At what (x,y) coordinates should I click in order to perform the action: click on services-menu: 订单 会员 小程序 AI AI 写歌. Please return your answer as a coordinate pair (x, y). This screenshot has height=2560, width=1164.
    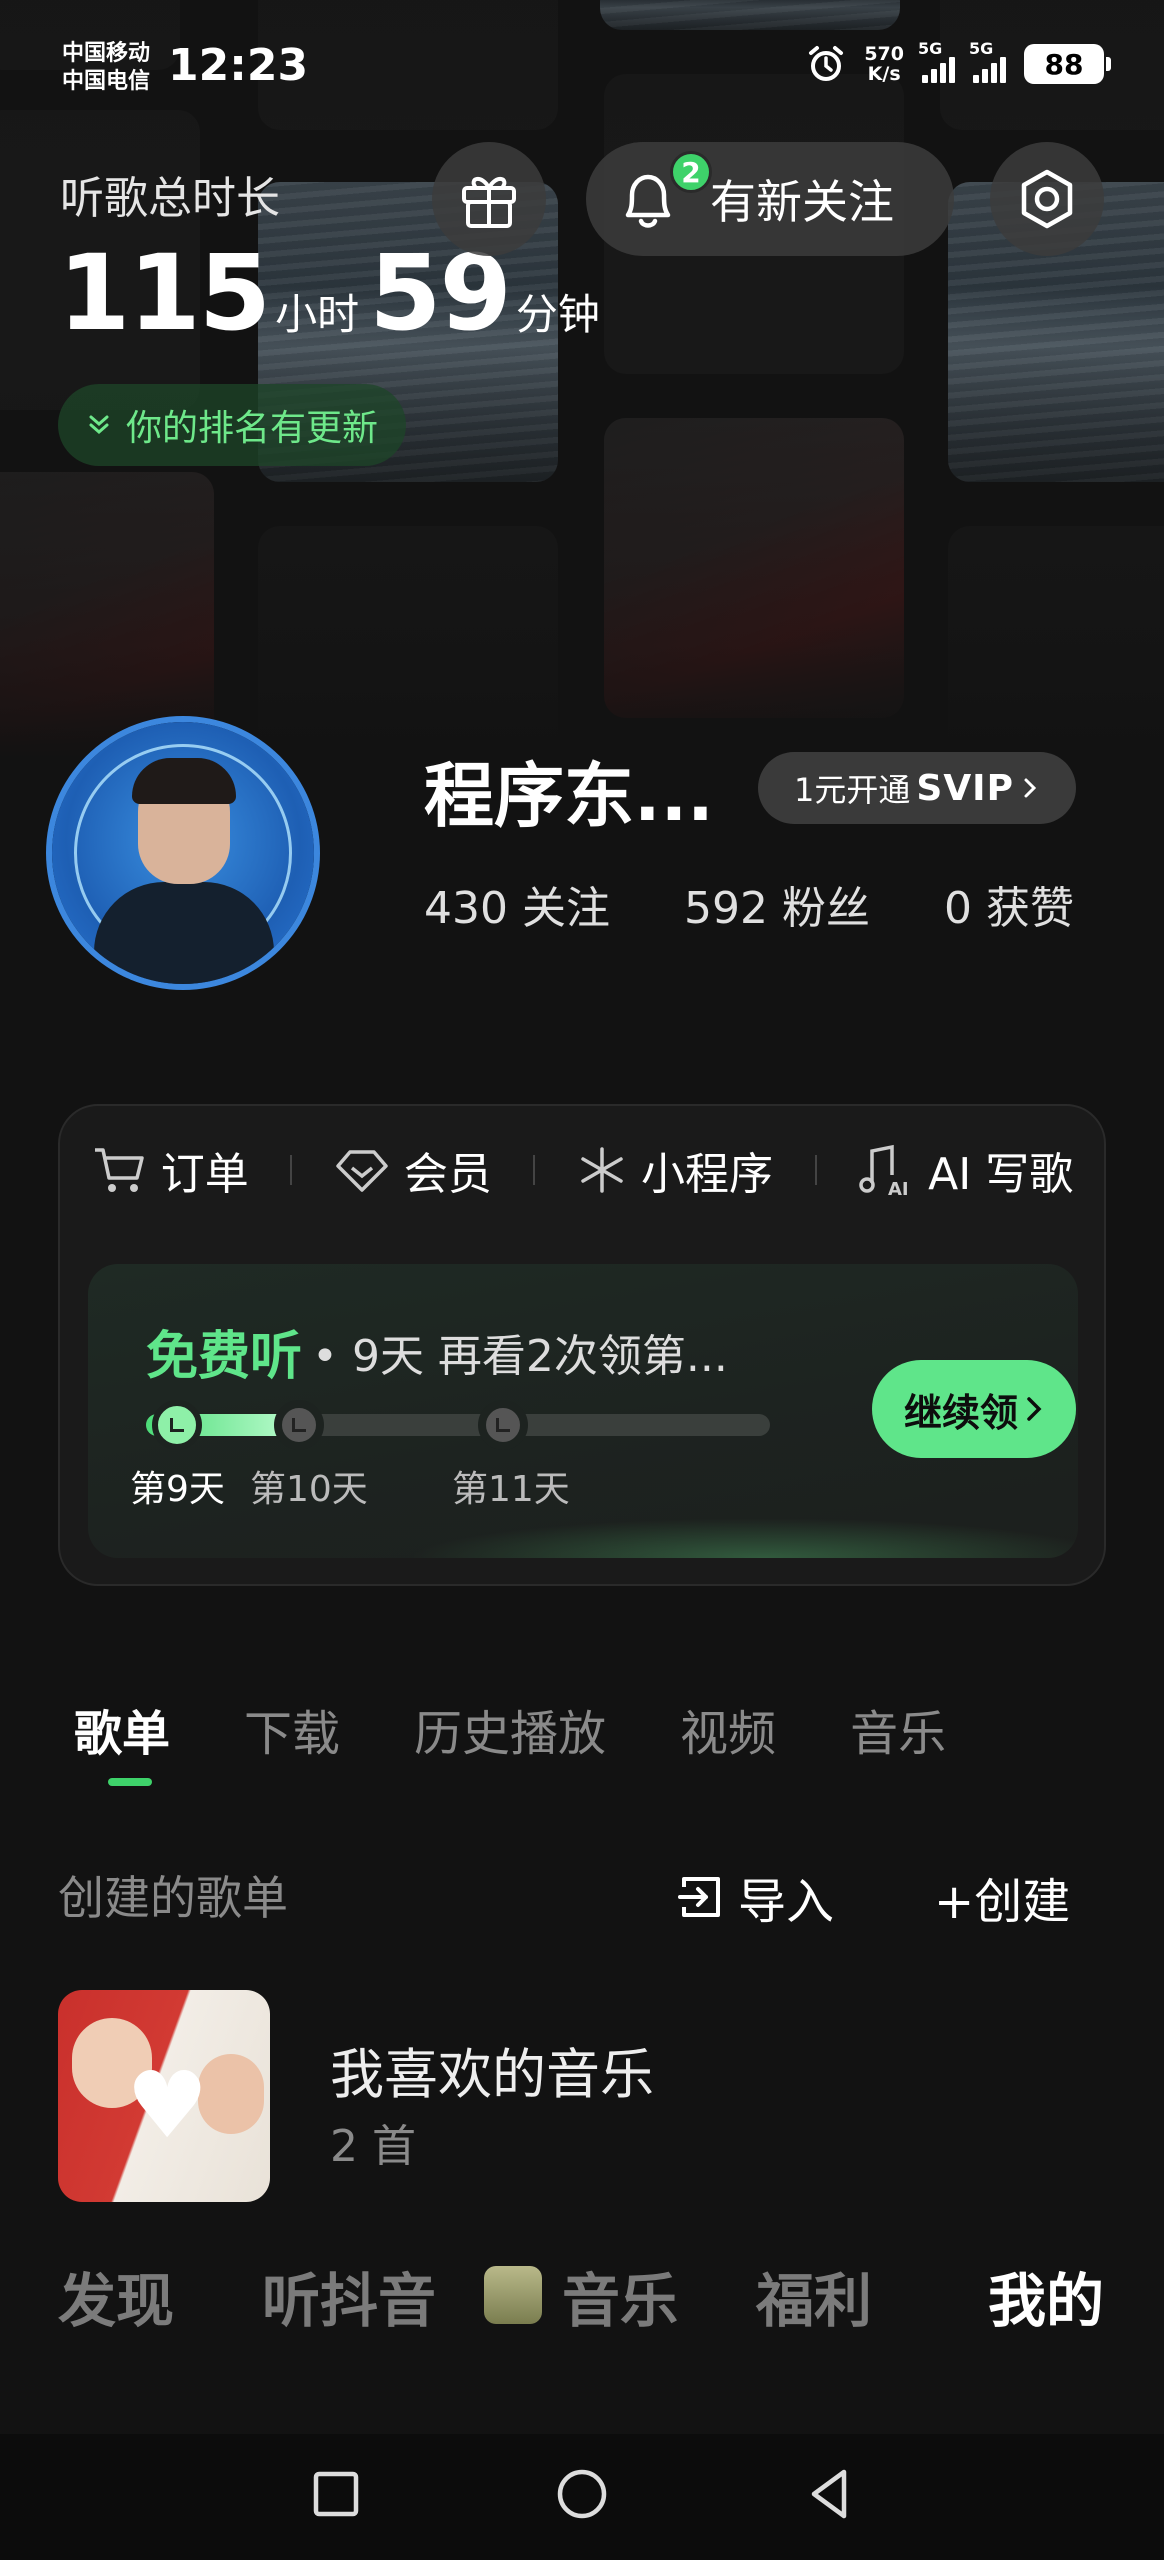
    Looking at the image, I should click on (582, 1170).